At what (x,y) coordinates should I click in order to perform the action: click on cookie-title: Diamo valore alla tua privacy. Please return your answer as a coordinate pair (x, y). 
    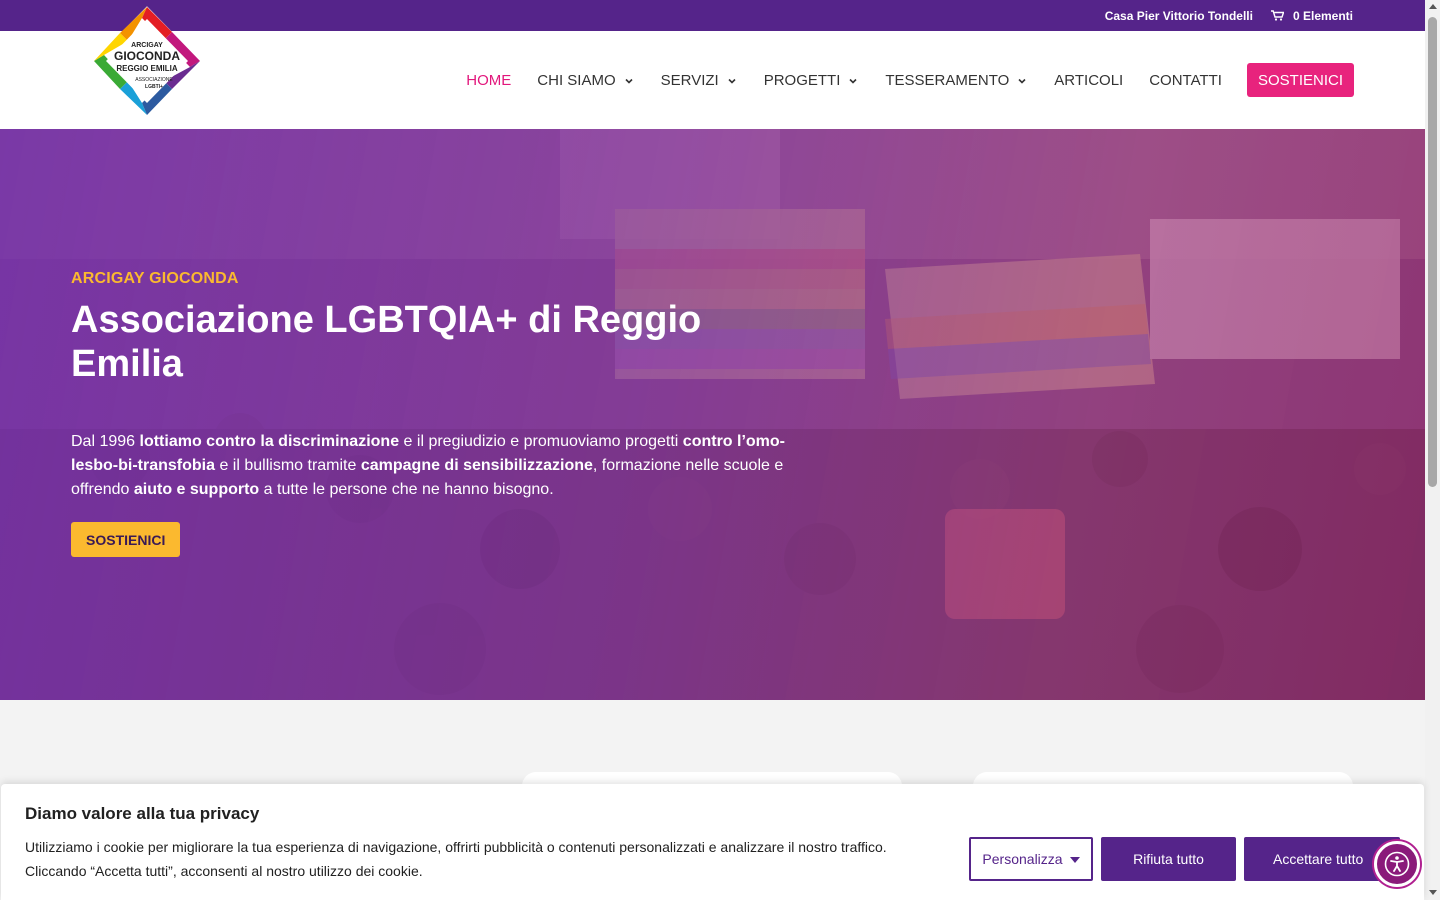
    Looking at the image, I should click on (142, 813).